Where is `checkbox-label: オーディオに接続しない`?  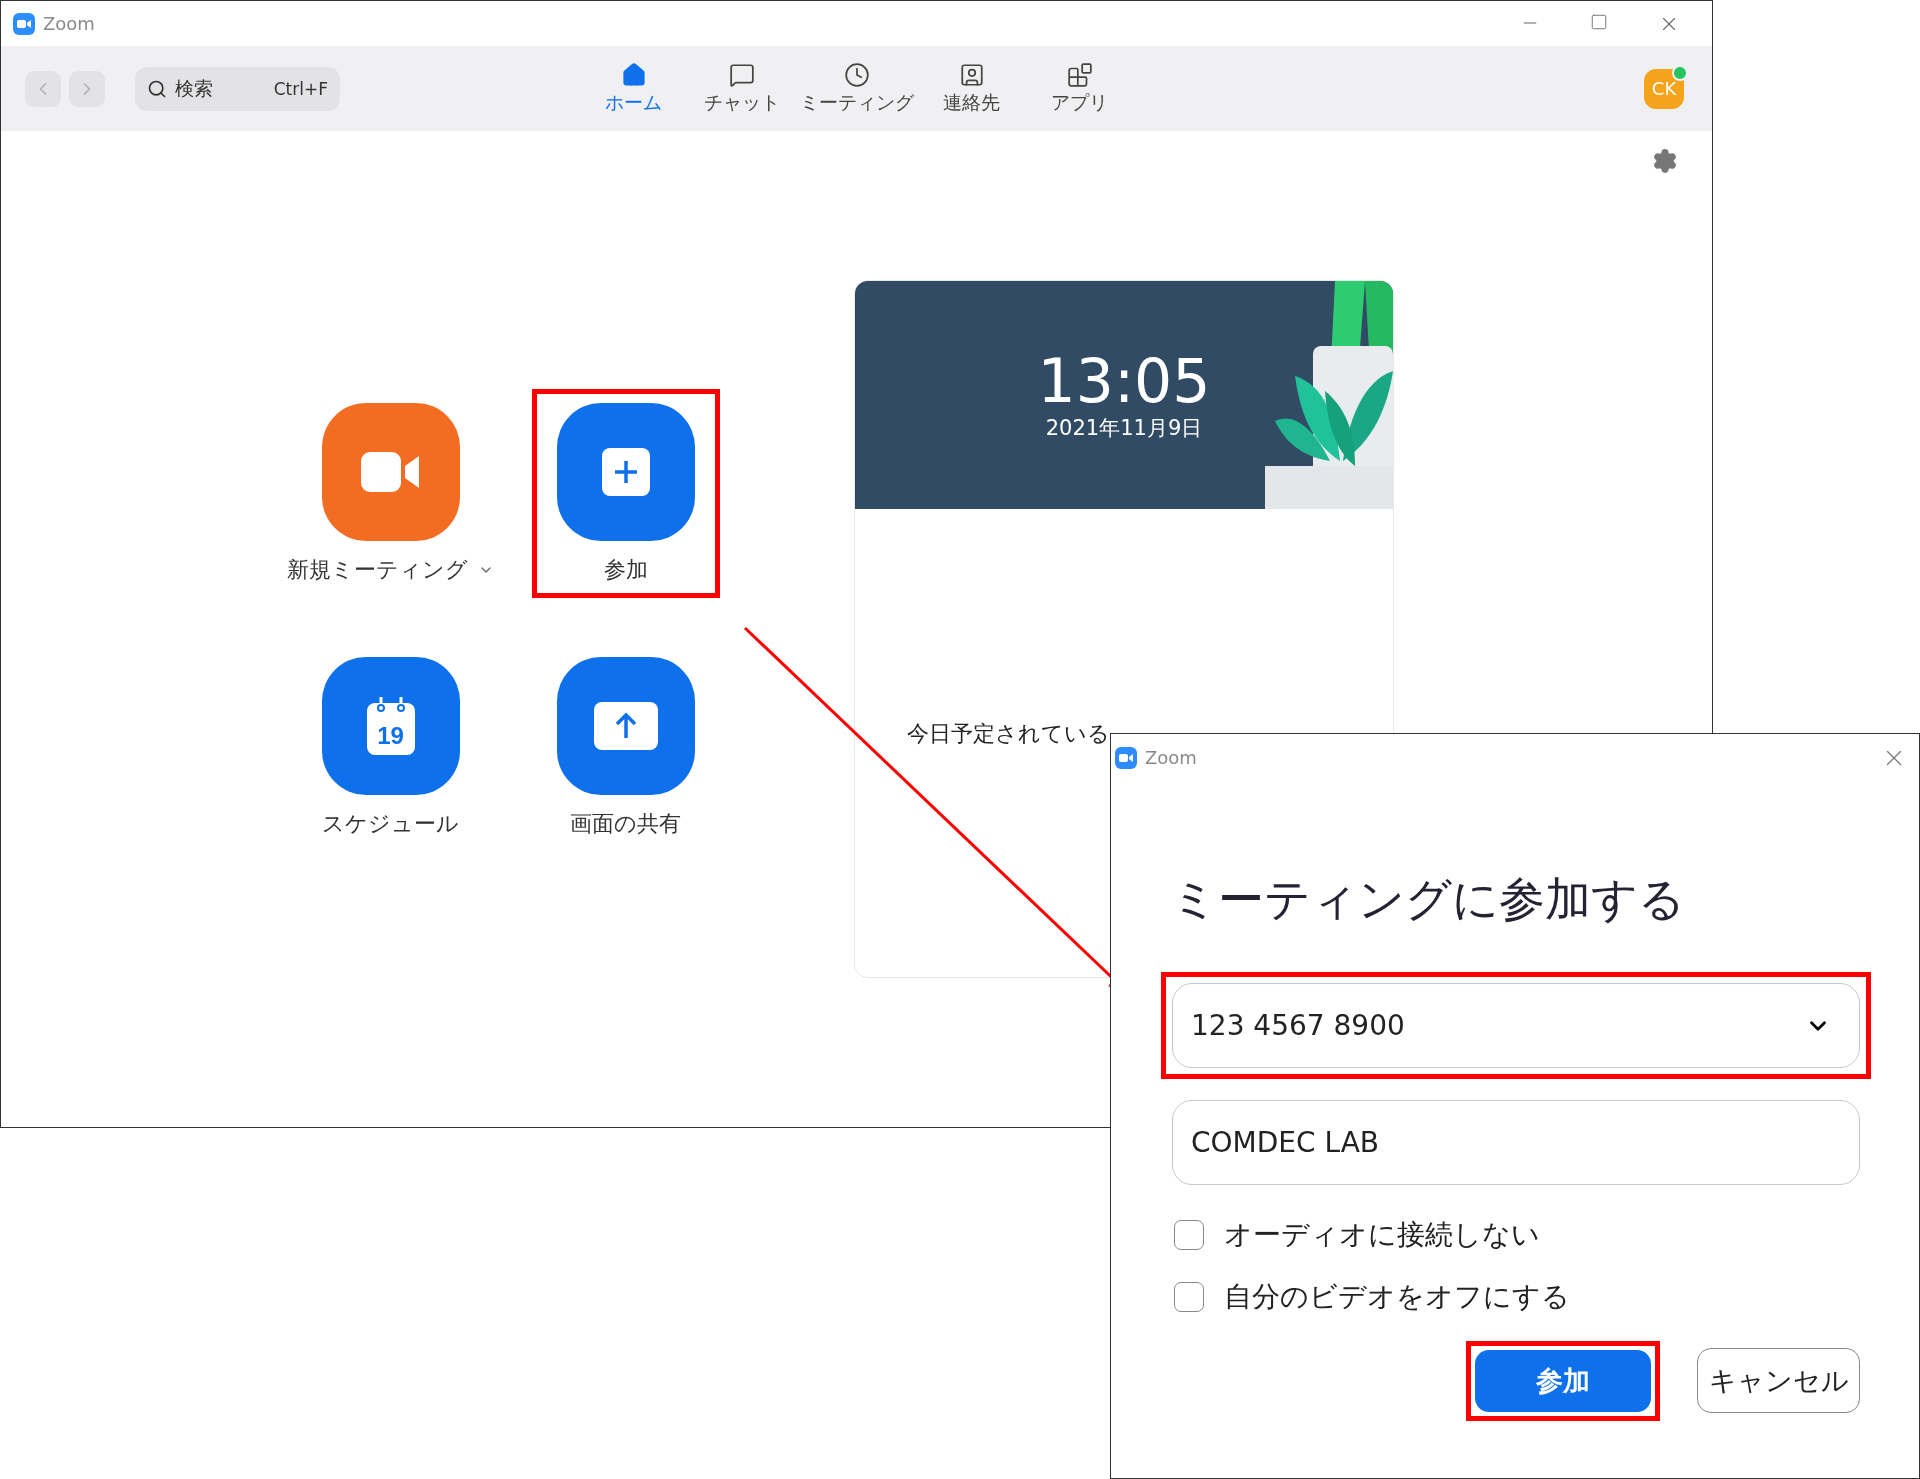 checkbox-label: オーディオに接続しない is located at coordinates (1382, 1235).